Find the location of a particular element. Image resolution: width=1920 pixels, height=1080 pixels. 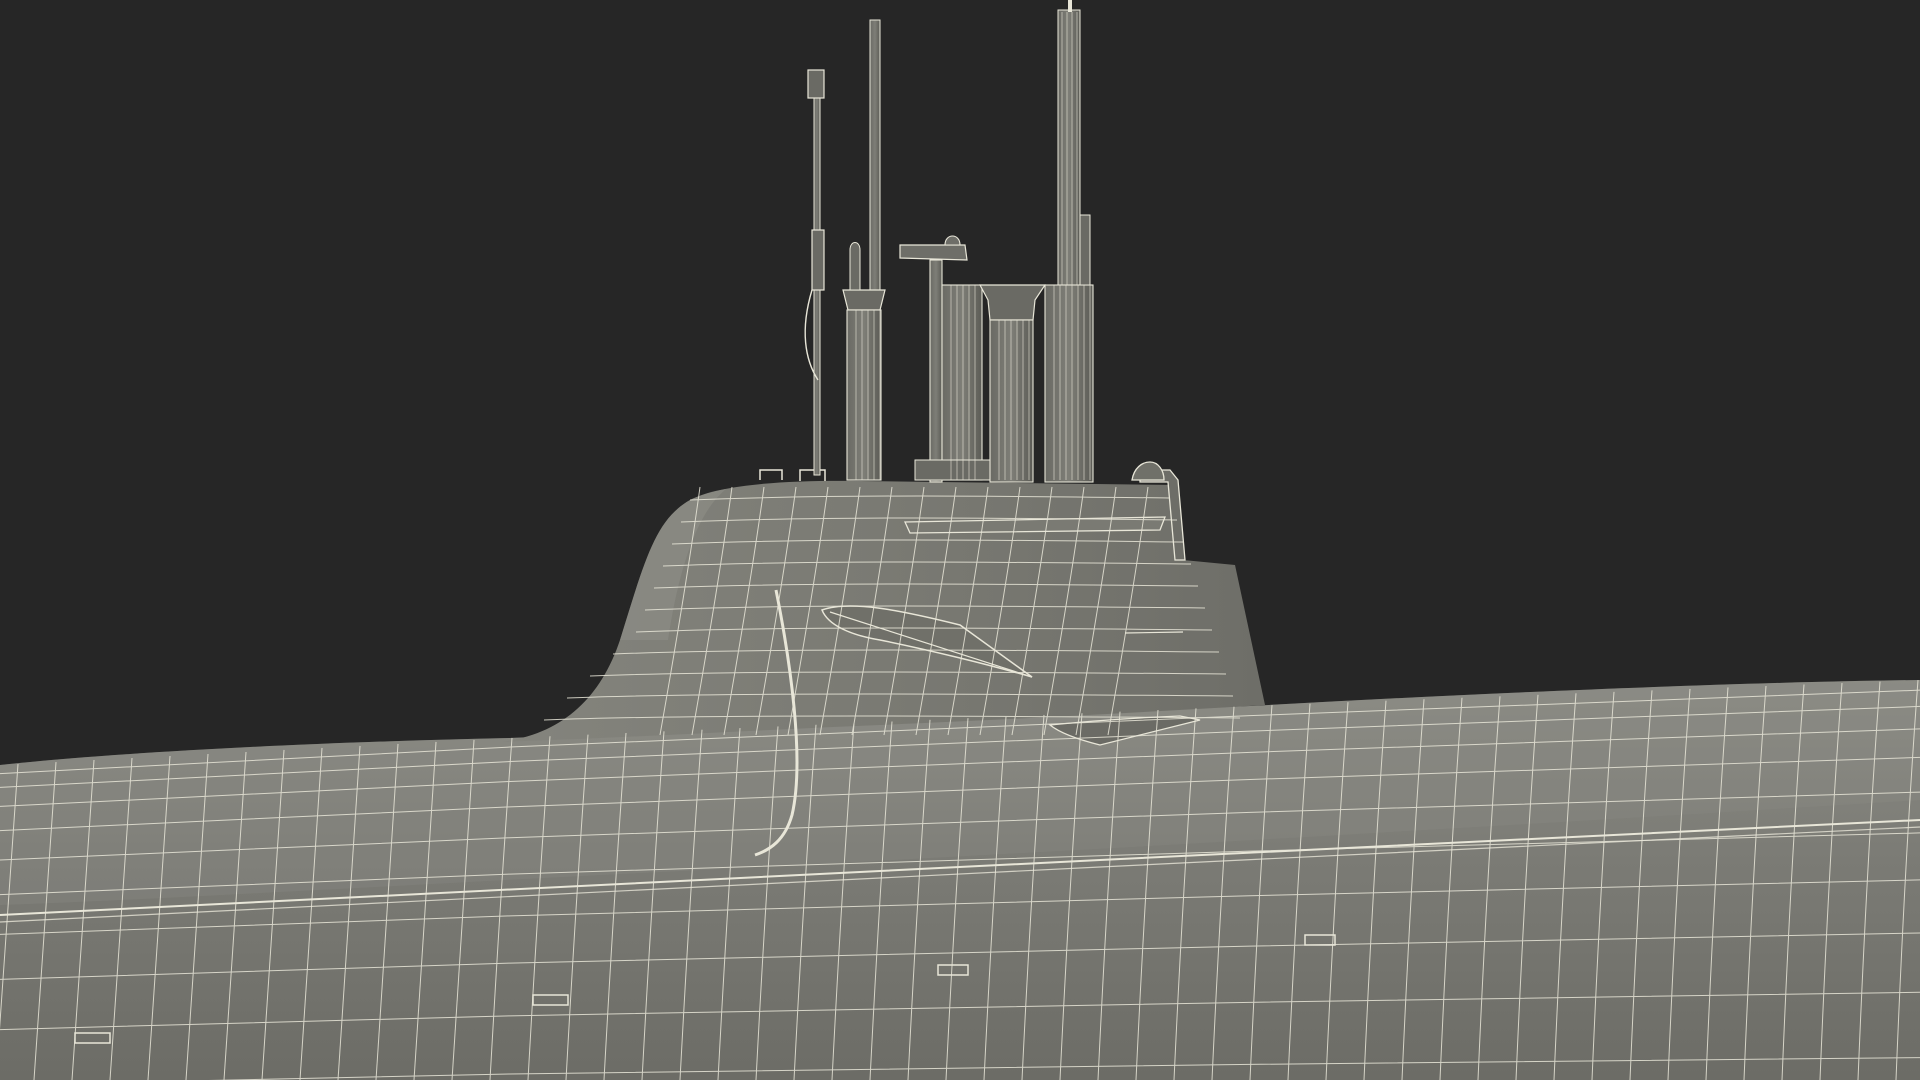

periscope-masts is located at coordinates (949, 241).